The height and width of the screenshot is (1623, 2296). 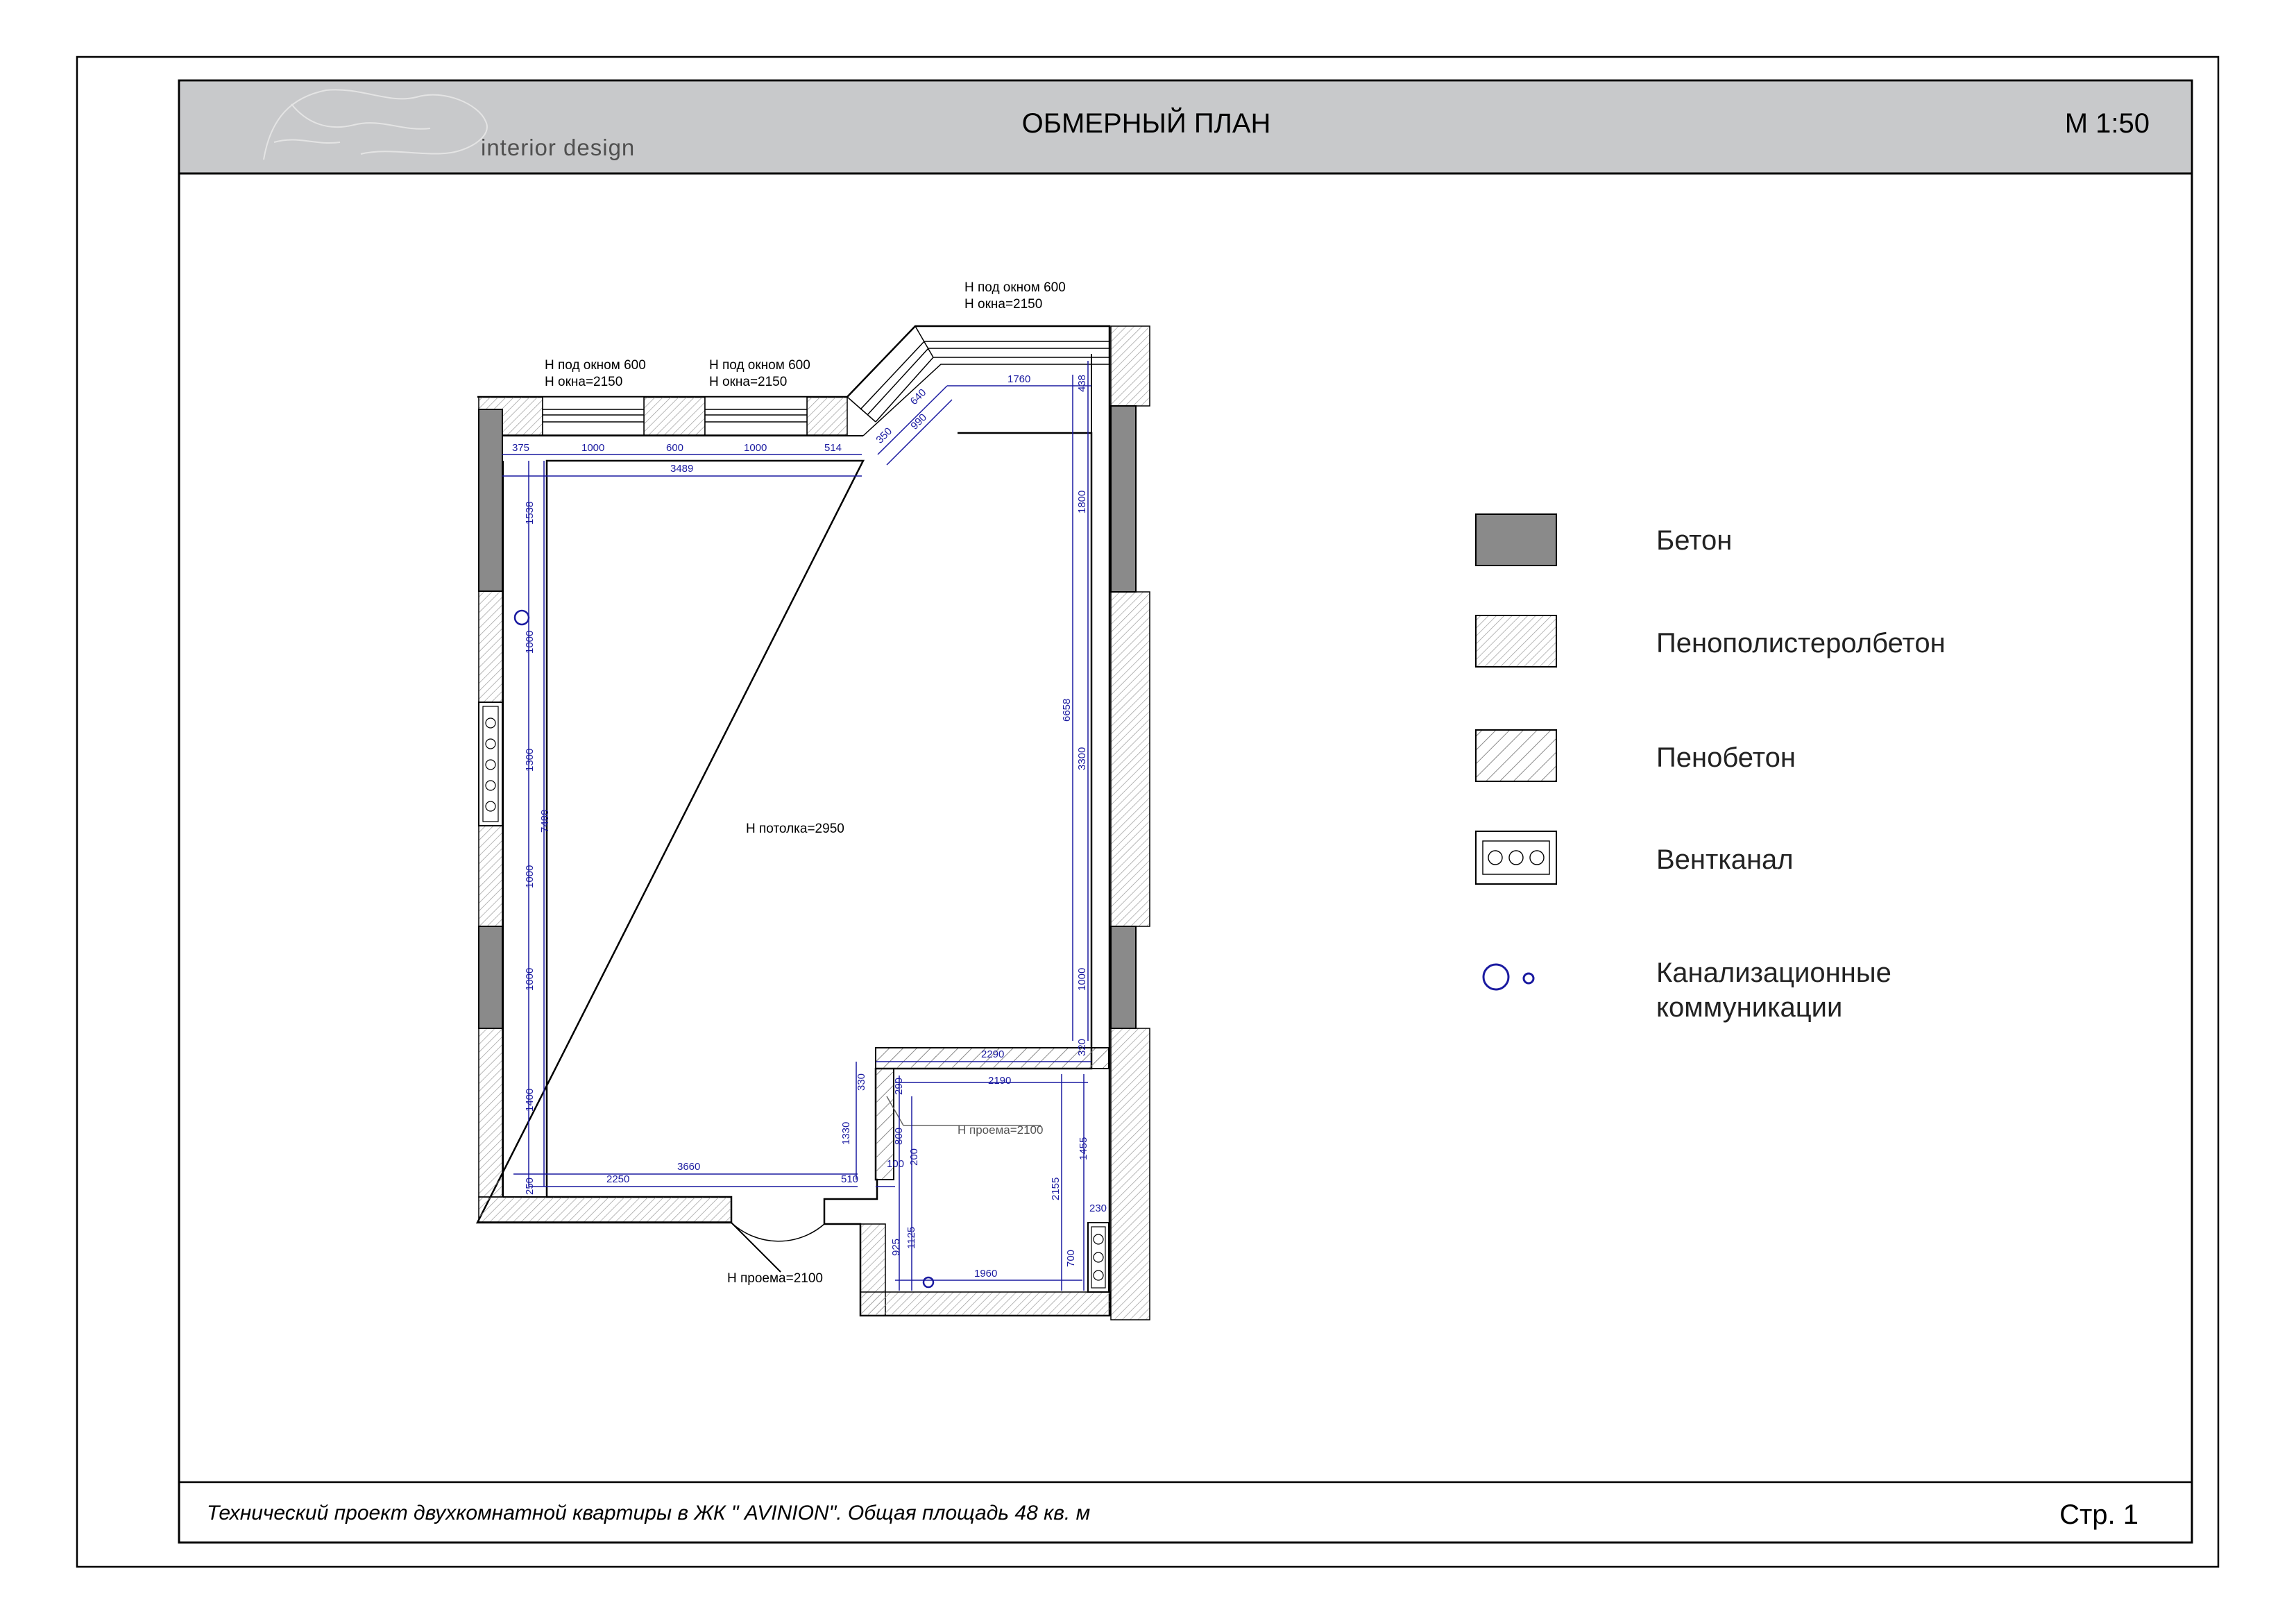 I want to click on dim-label: 2250, so click(x=617, y=1179).